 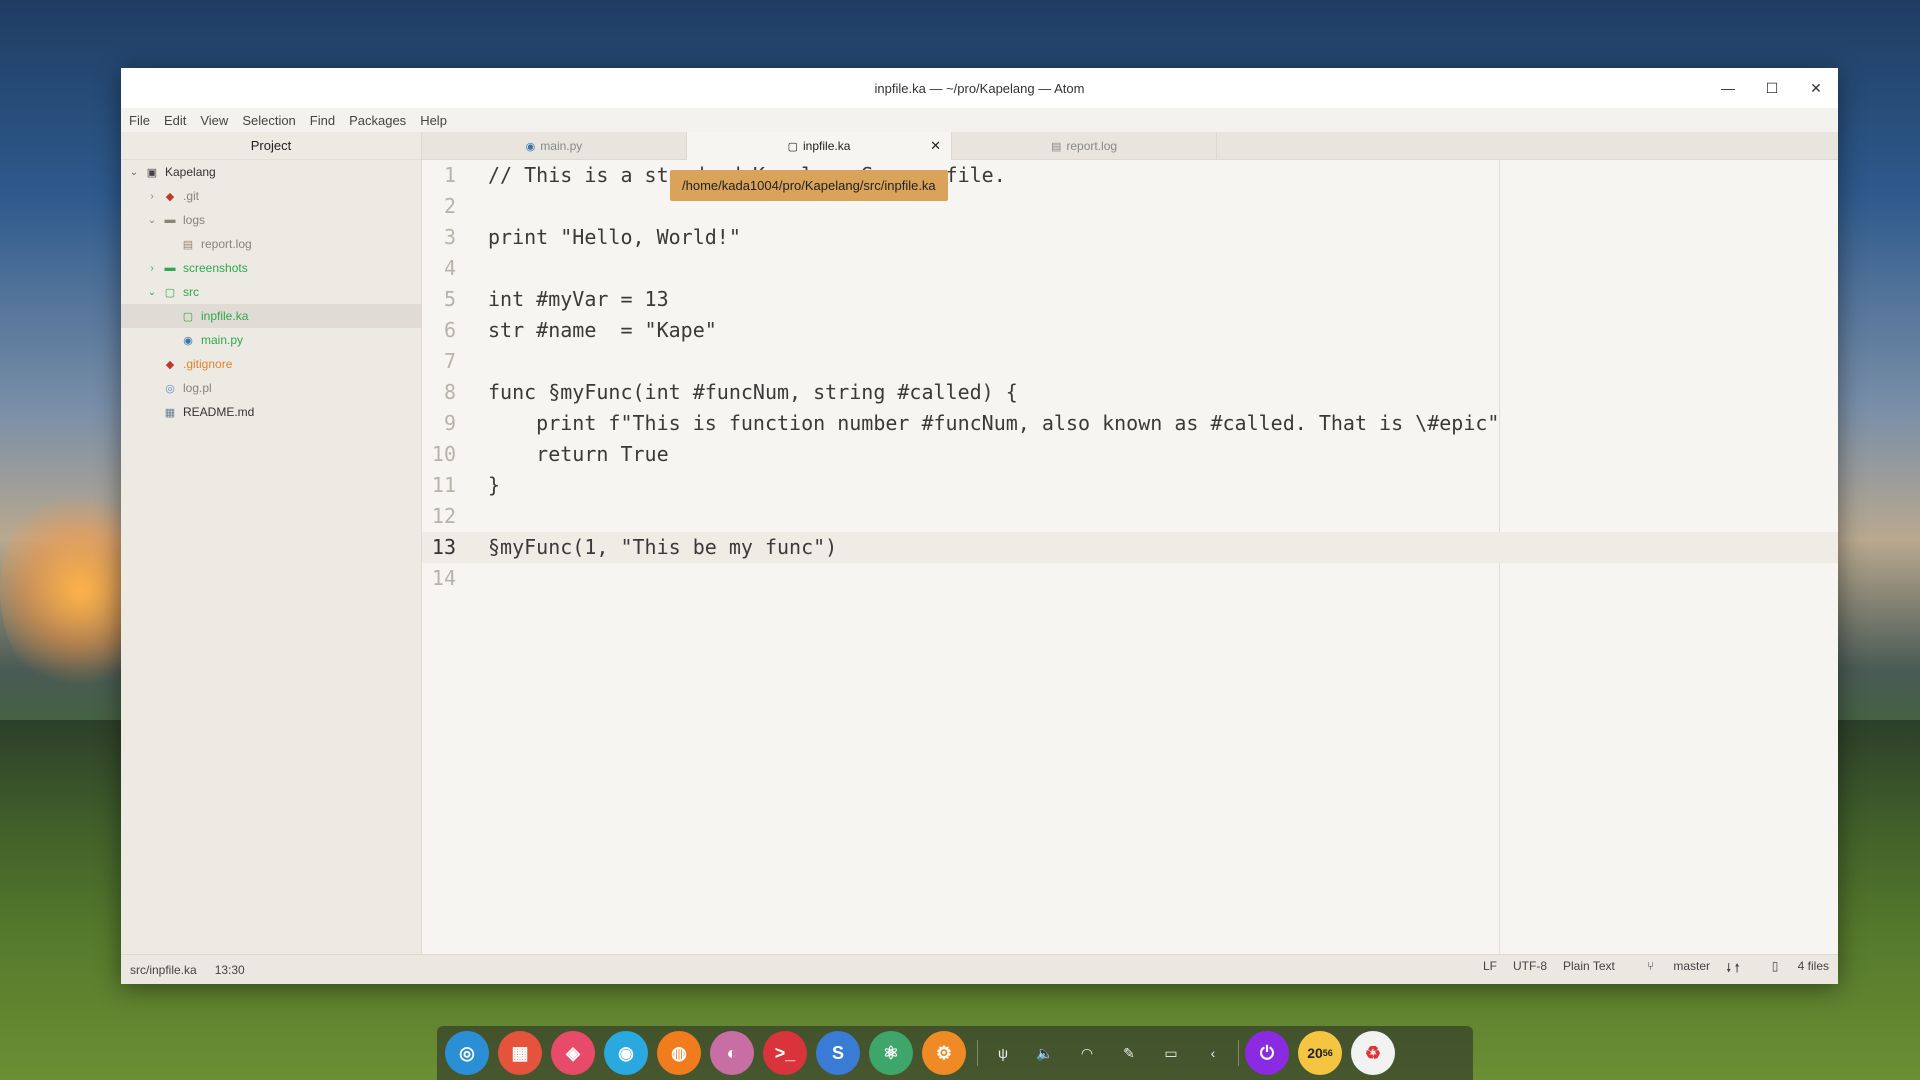 I want to click on menu-find: Find, so click(x=322, y=120).